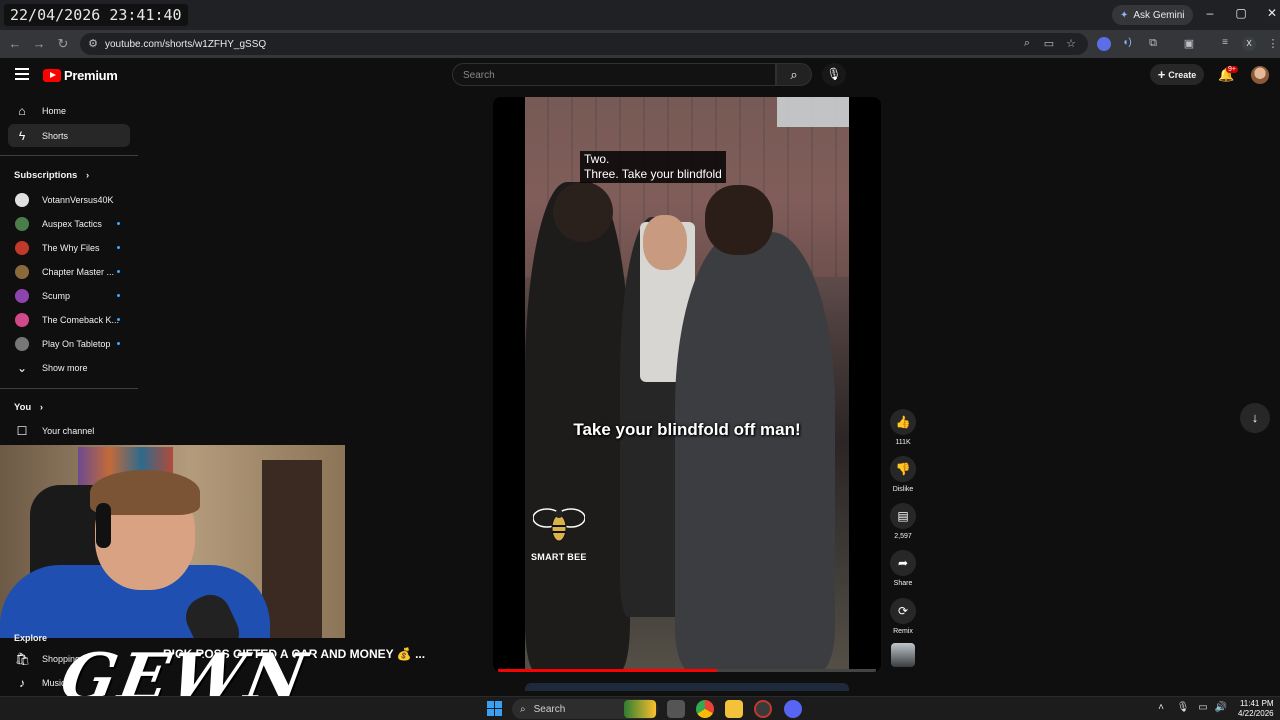 Image resolution: width=1280 pixels, height=720 pixels. I want to click on video-caption-top: Two. Three. Take your blindfold, so click(653, 167).